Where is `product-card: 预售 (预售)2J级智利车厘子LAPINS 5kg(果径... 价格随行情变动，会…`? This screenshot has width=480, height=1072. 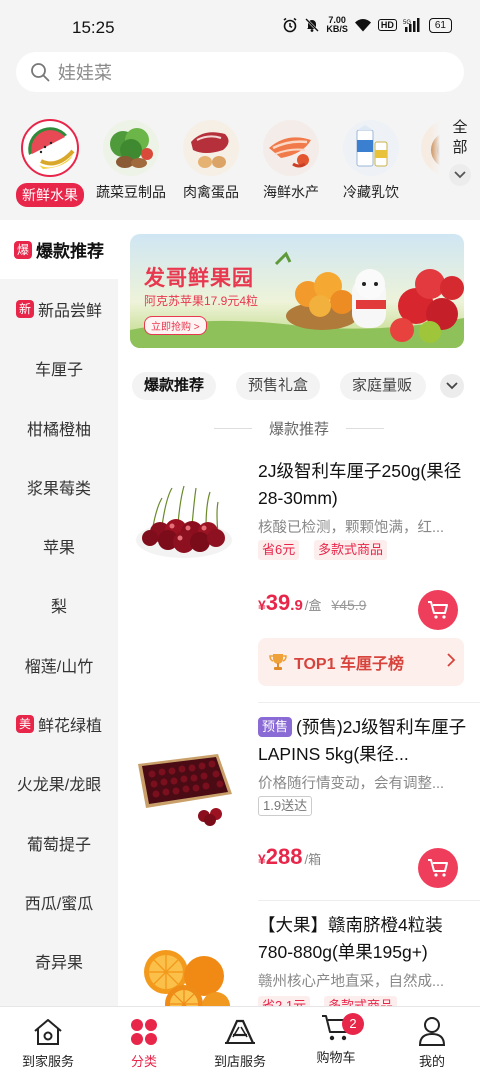
product-card: 预售 (预售)2J级智利车厘子LAPINS 5kg(果径... 价格随行情变动，会… is located at coordinates (299, 802).